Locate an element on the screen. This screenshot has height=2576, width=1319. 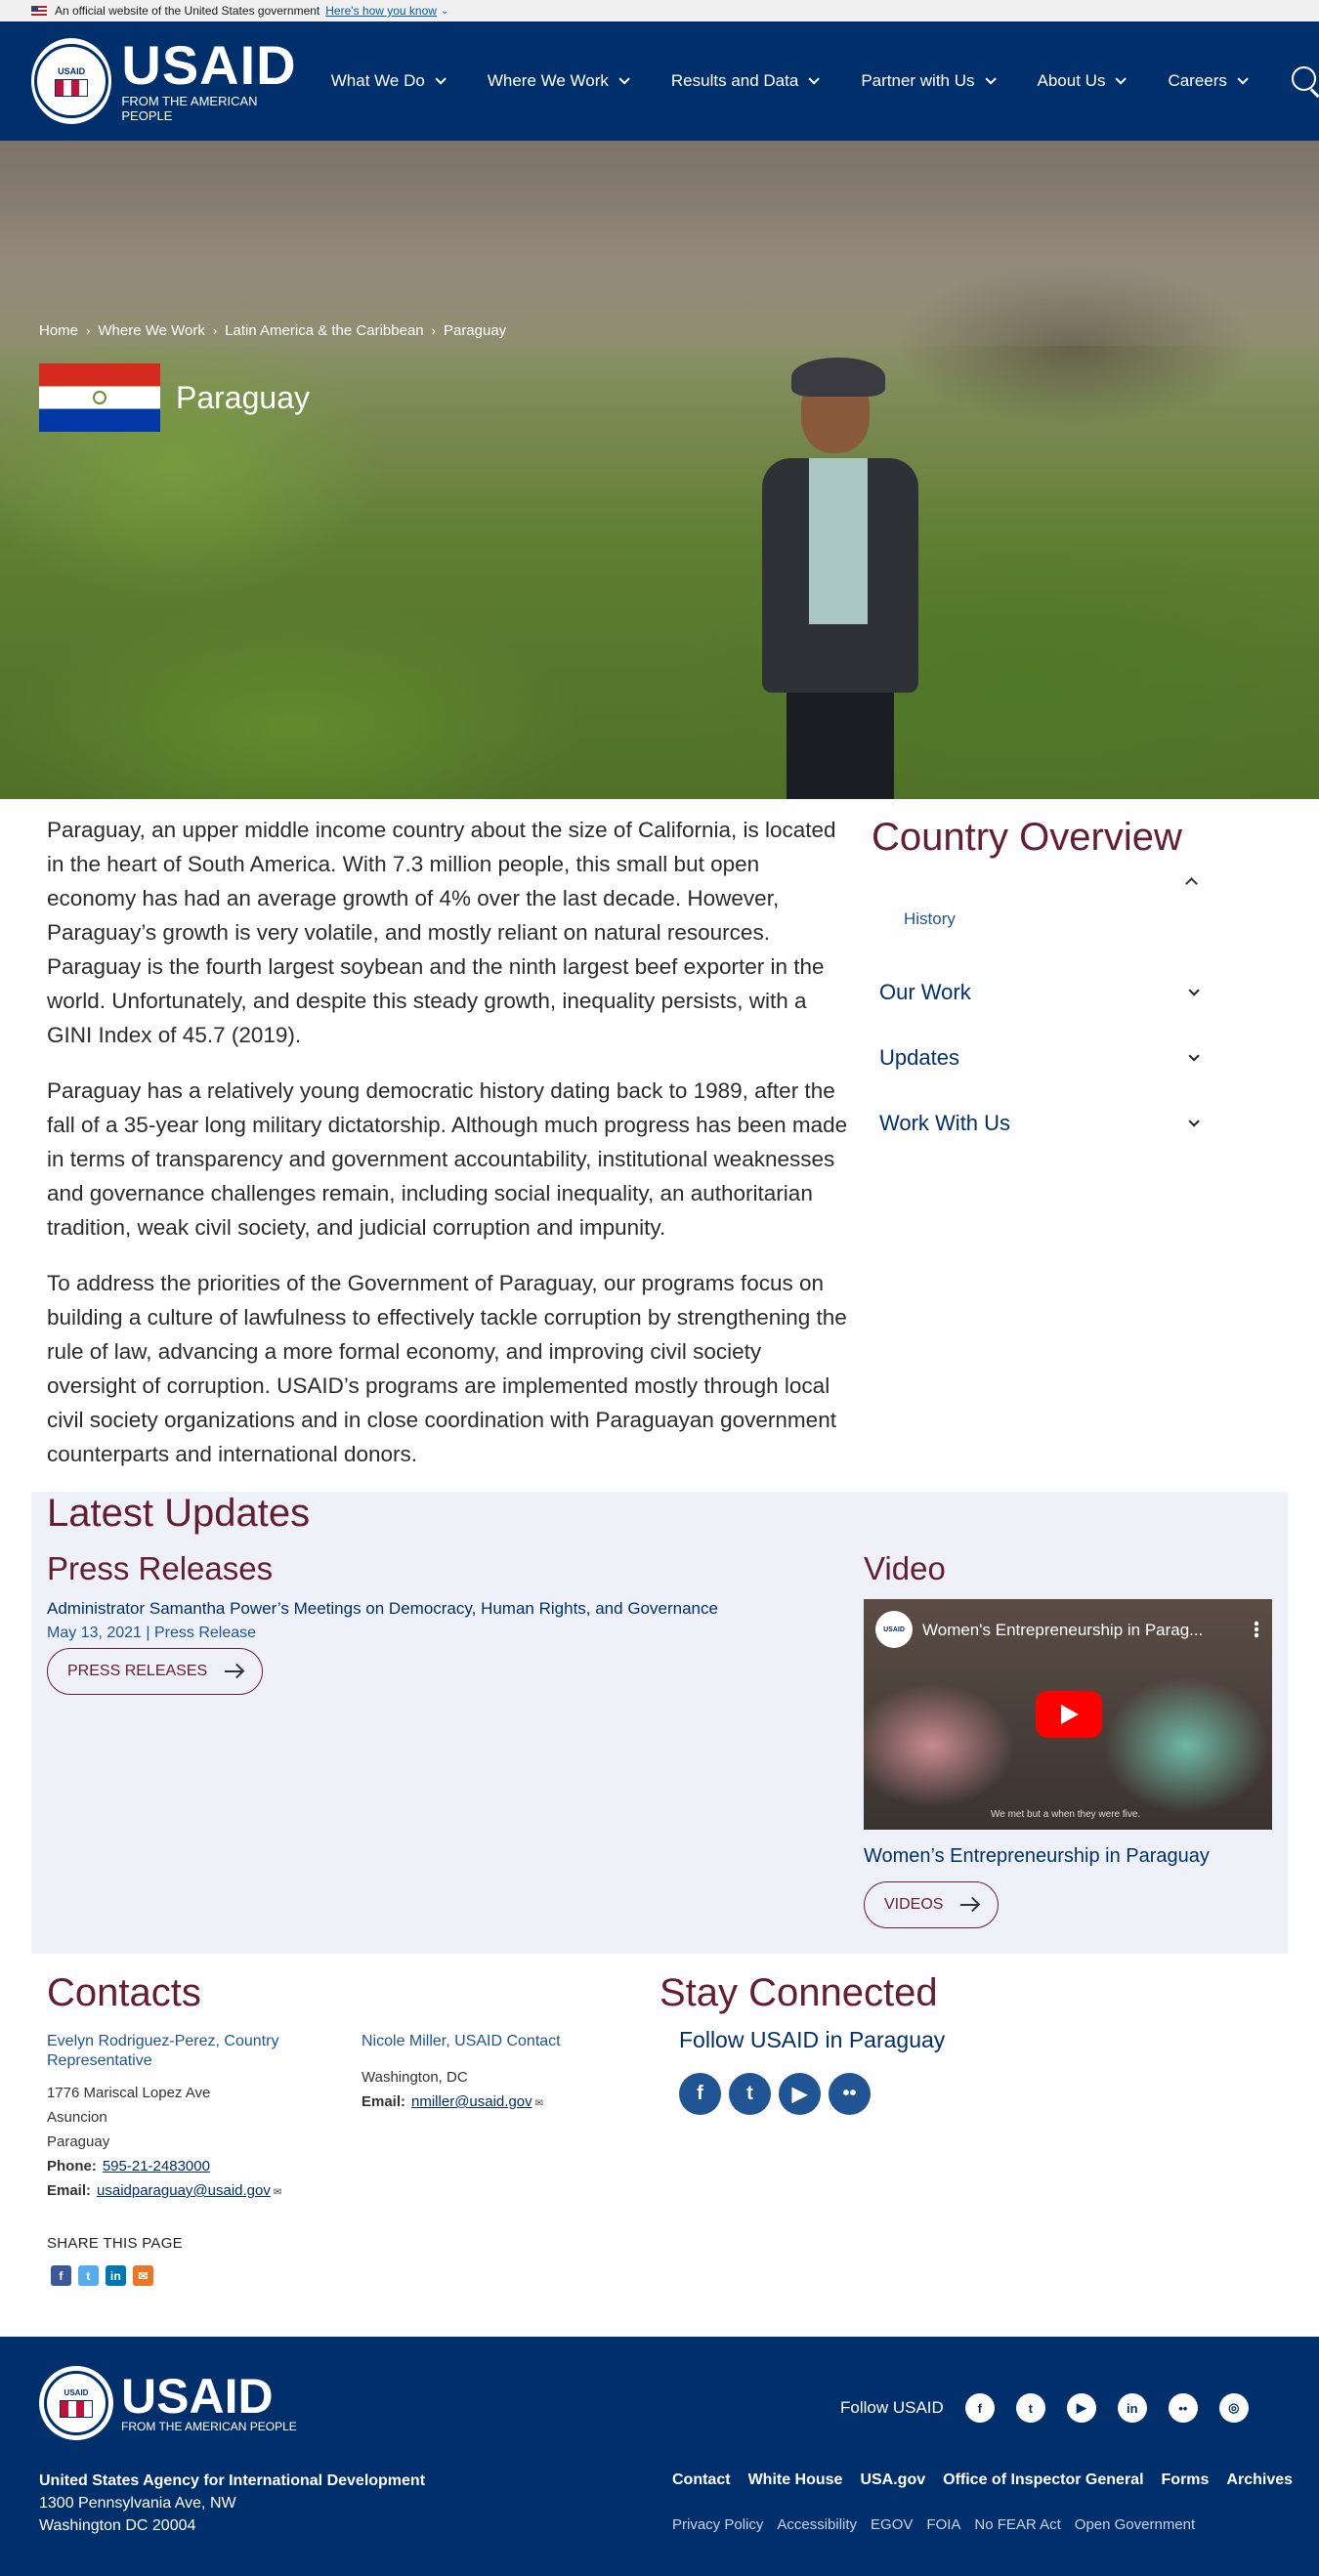
overview-title: Country Overview is located at coordinates (1027, 837).